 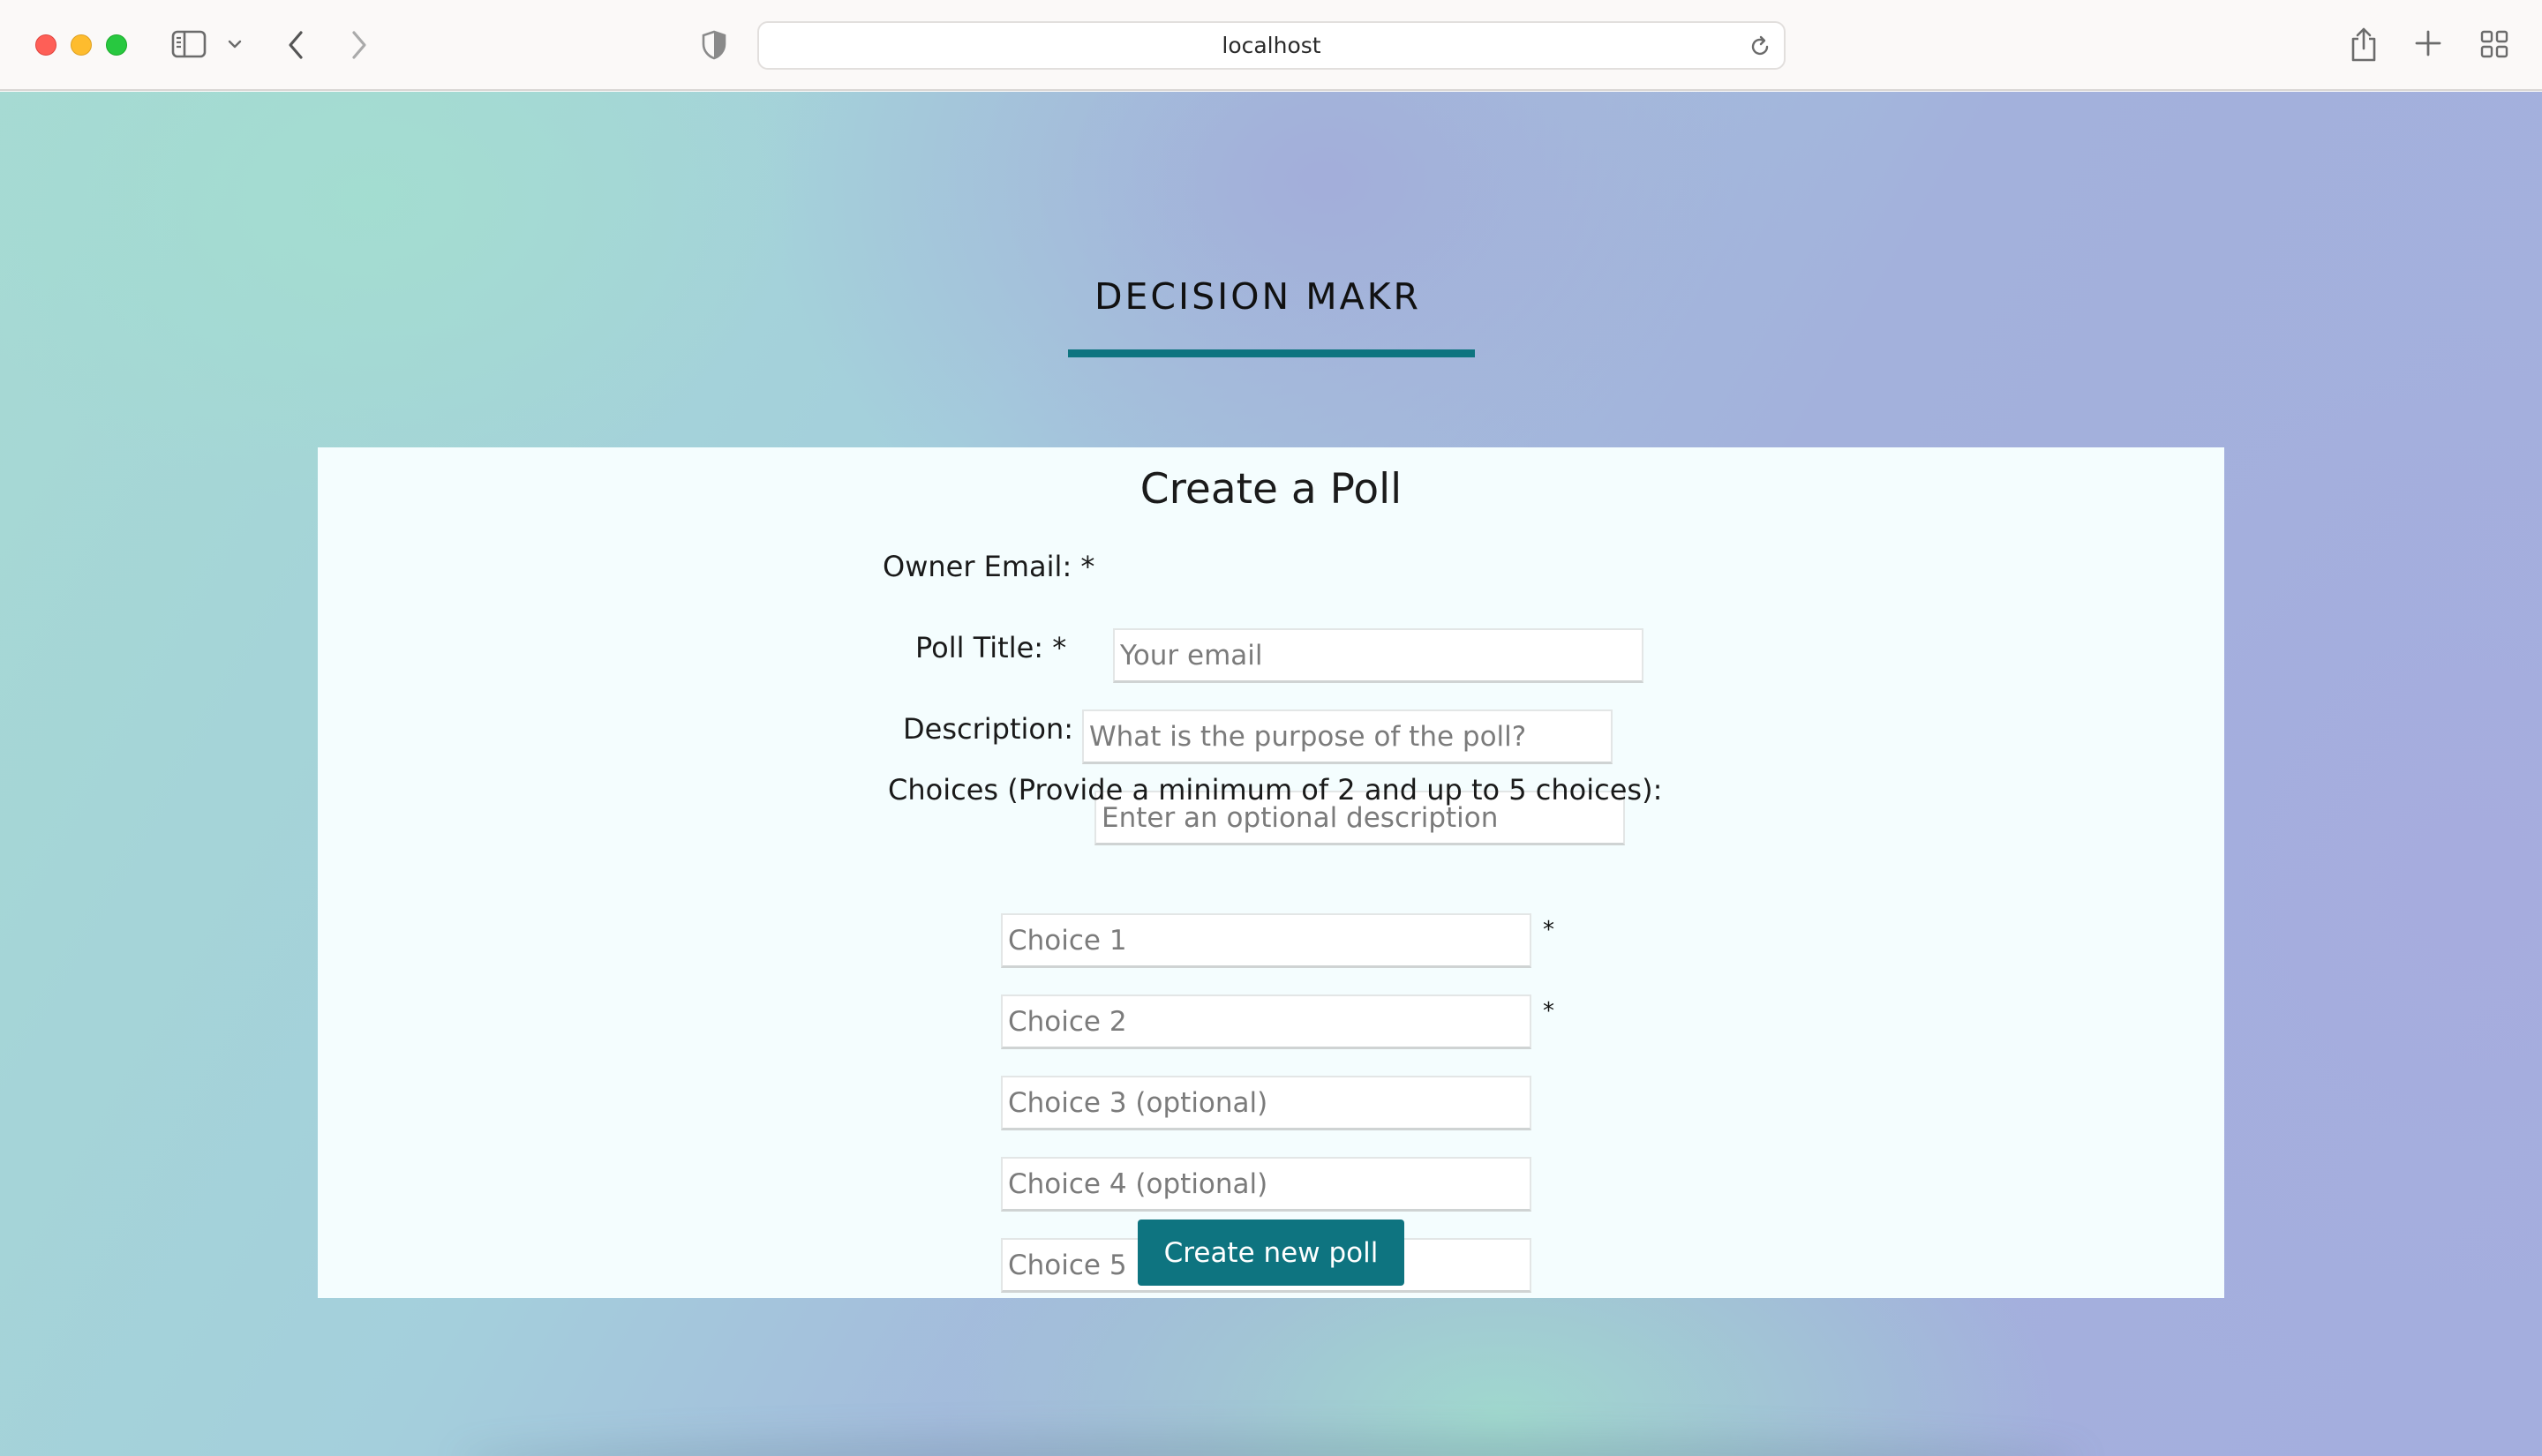 I want to click on decorative-shadow, so click(x=1271, y=1444).